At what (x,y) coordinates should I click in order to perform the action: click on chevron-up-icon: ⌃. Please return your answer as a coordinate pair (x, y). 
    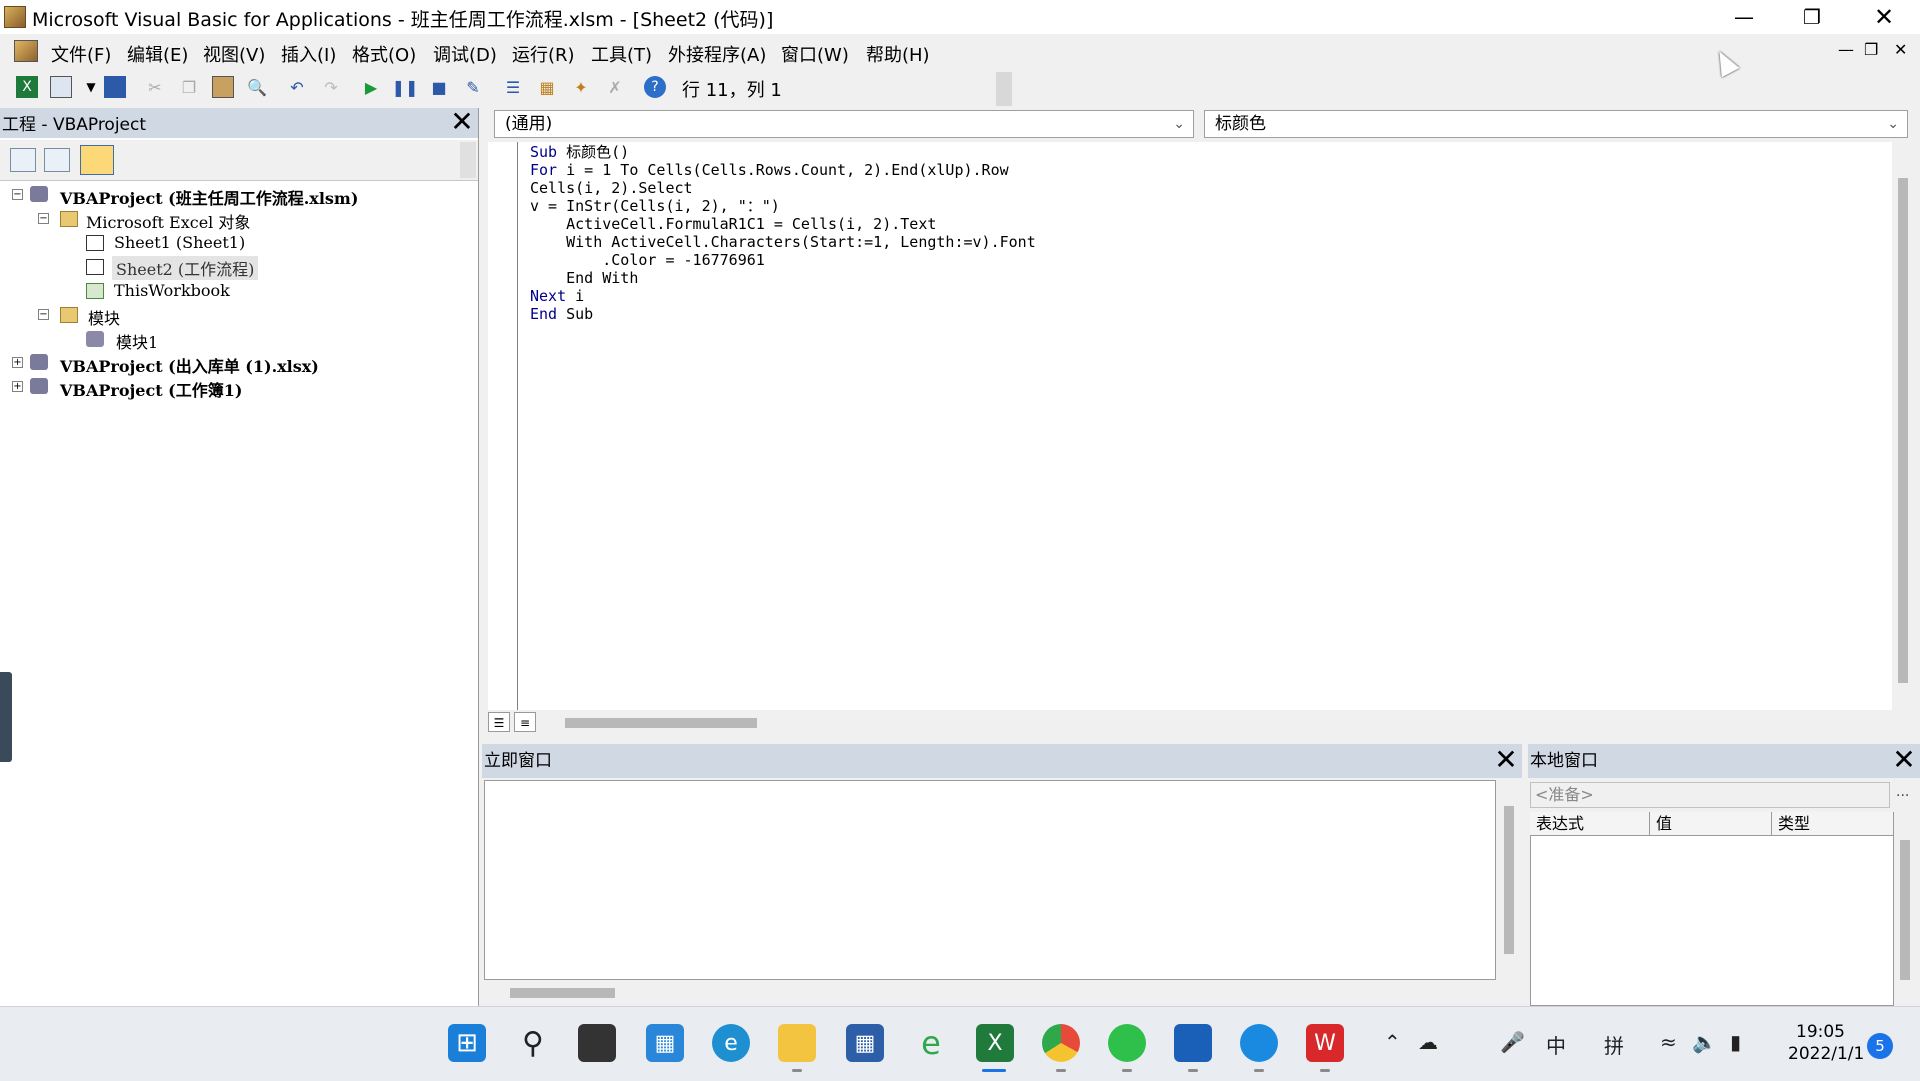
    Looking at the image, I should click on (1392, 1042).